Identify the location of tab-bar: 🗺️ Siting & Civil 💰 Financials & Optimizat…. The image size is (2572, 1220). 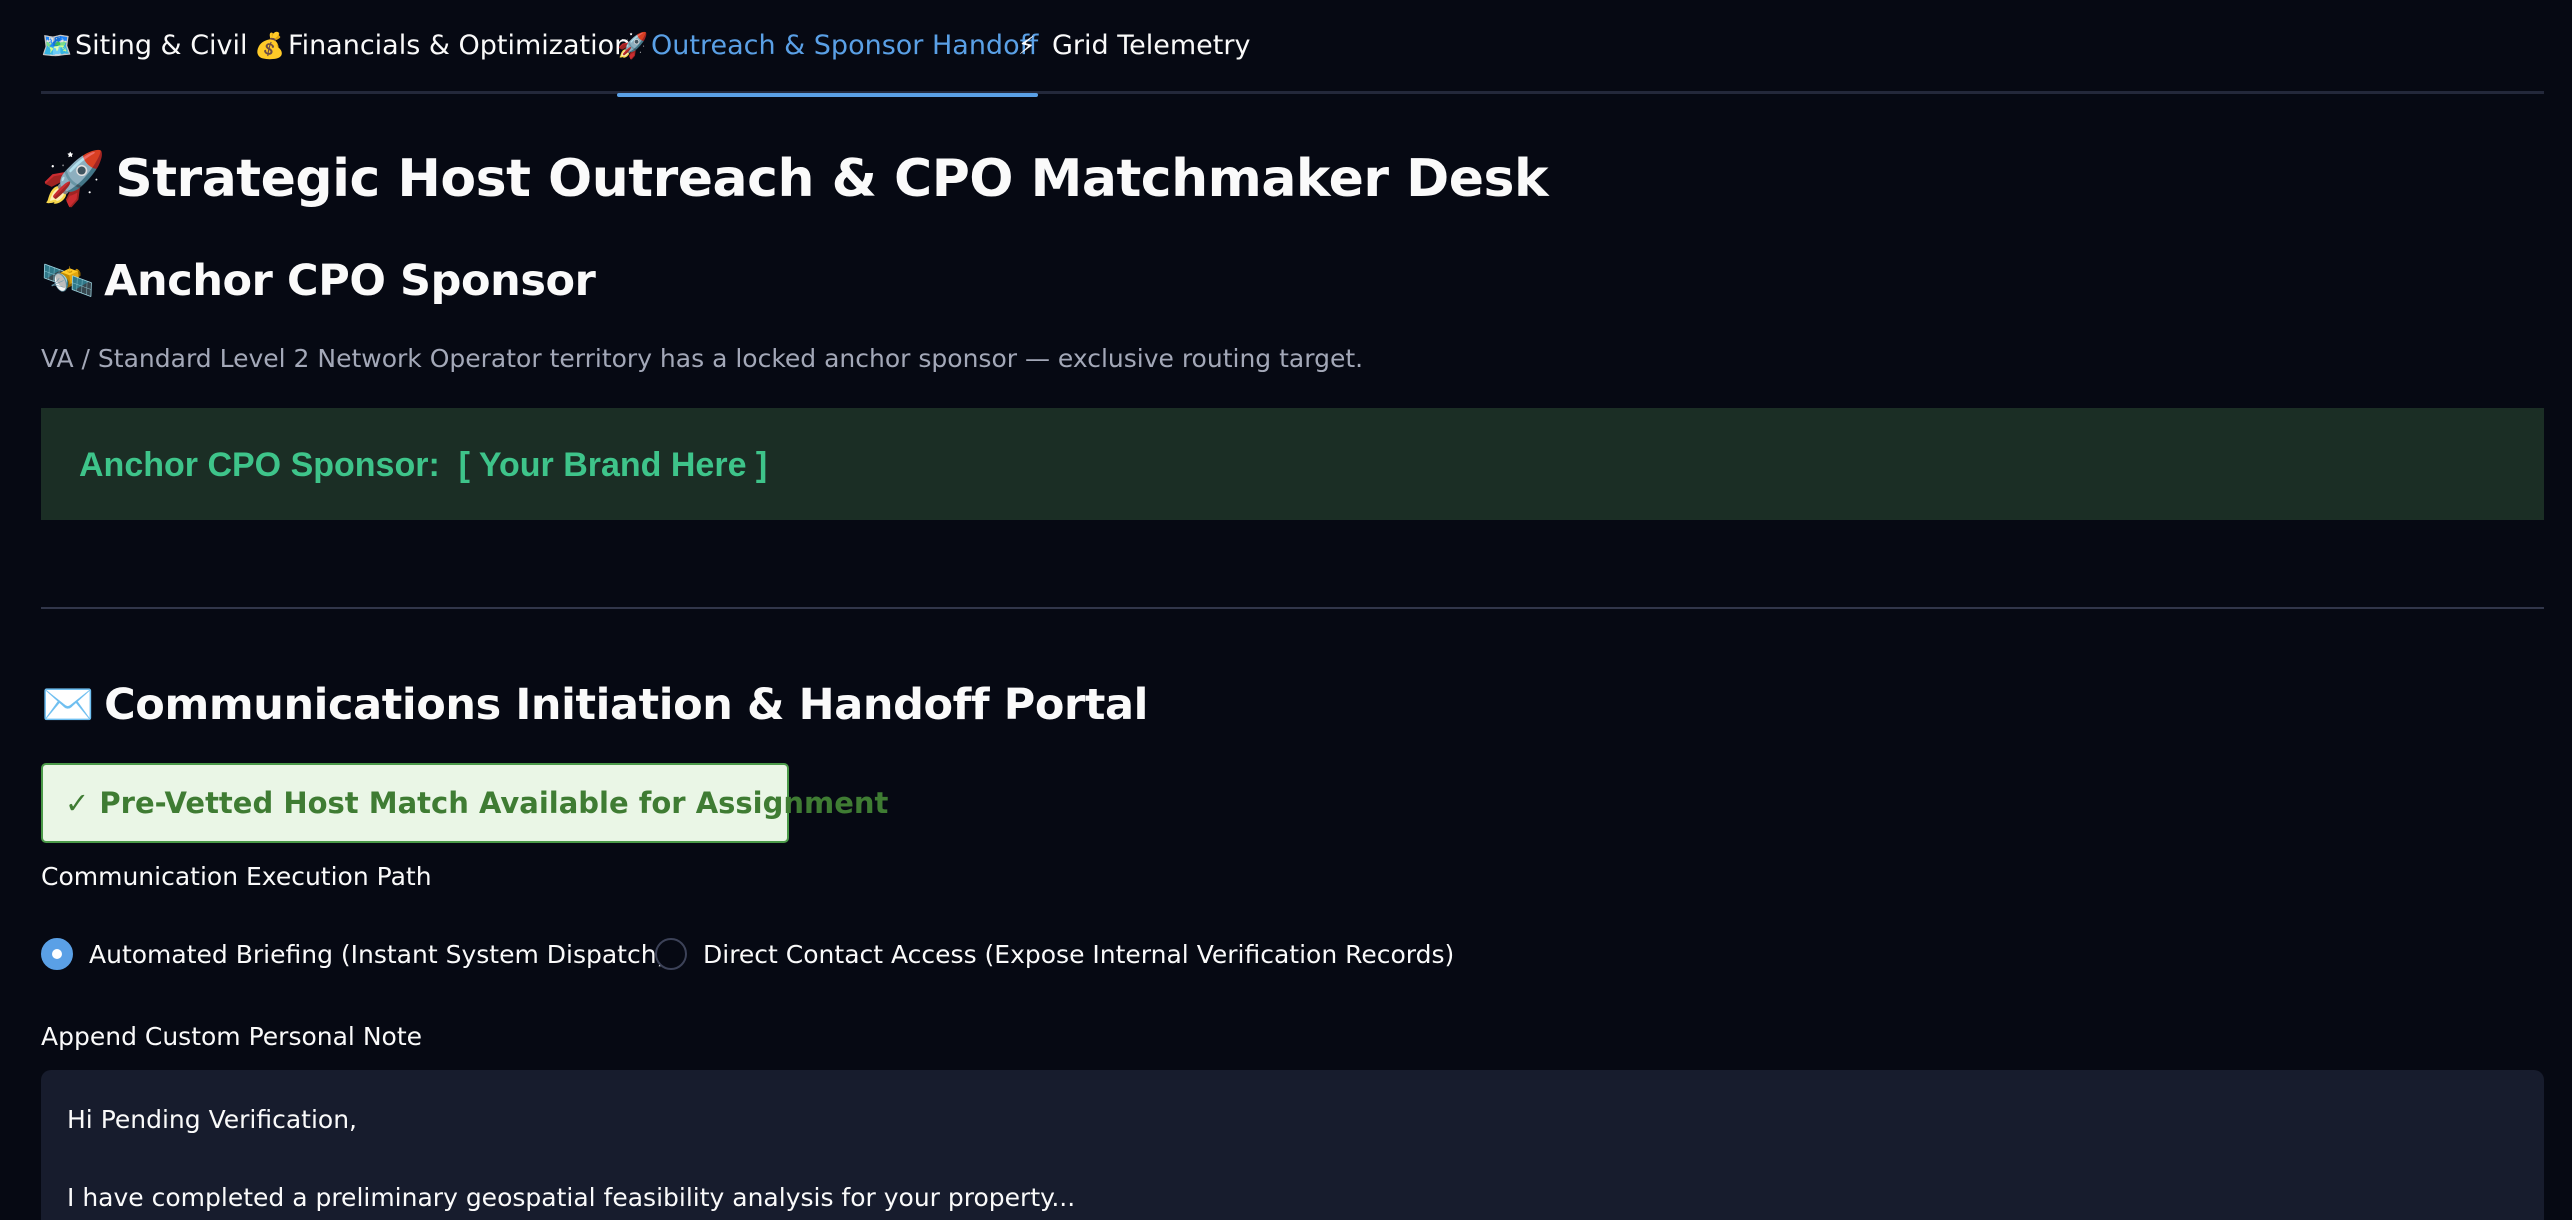
(1292, 48).